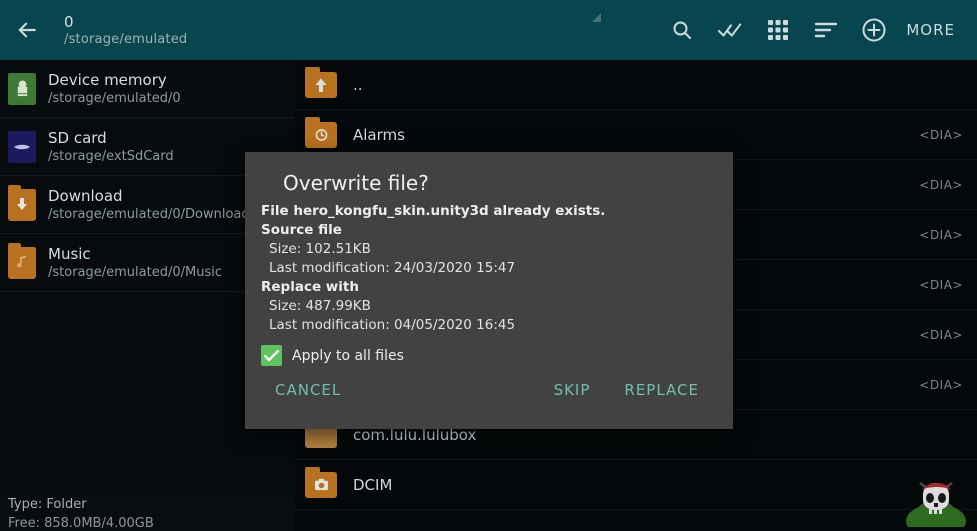 The width and height of the screenshot is (977, 531). I want to click on dialog-actions: CANCEL SKIP REPLACE, so click(489, 401).